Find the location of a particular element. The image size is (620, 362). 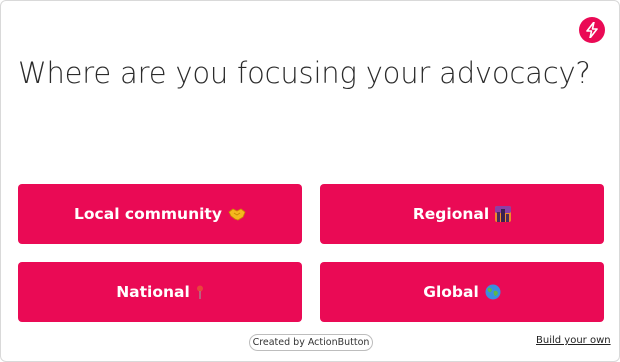

option-local-community-button: Local community is located at coordinates (160, 214).